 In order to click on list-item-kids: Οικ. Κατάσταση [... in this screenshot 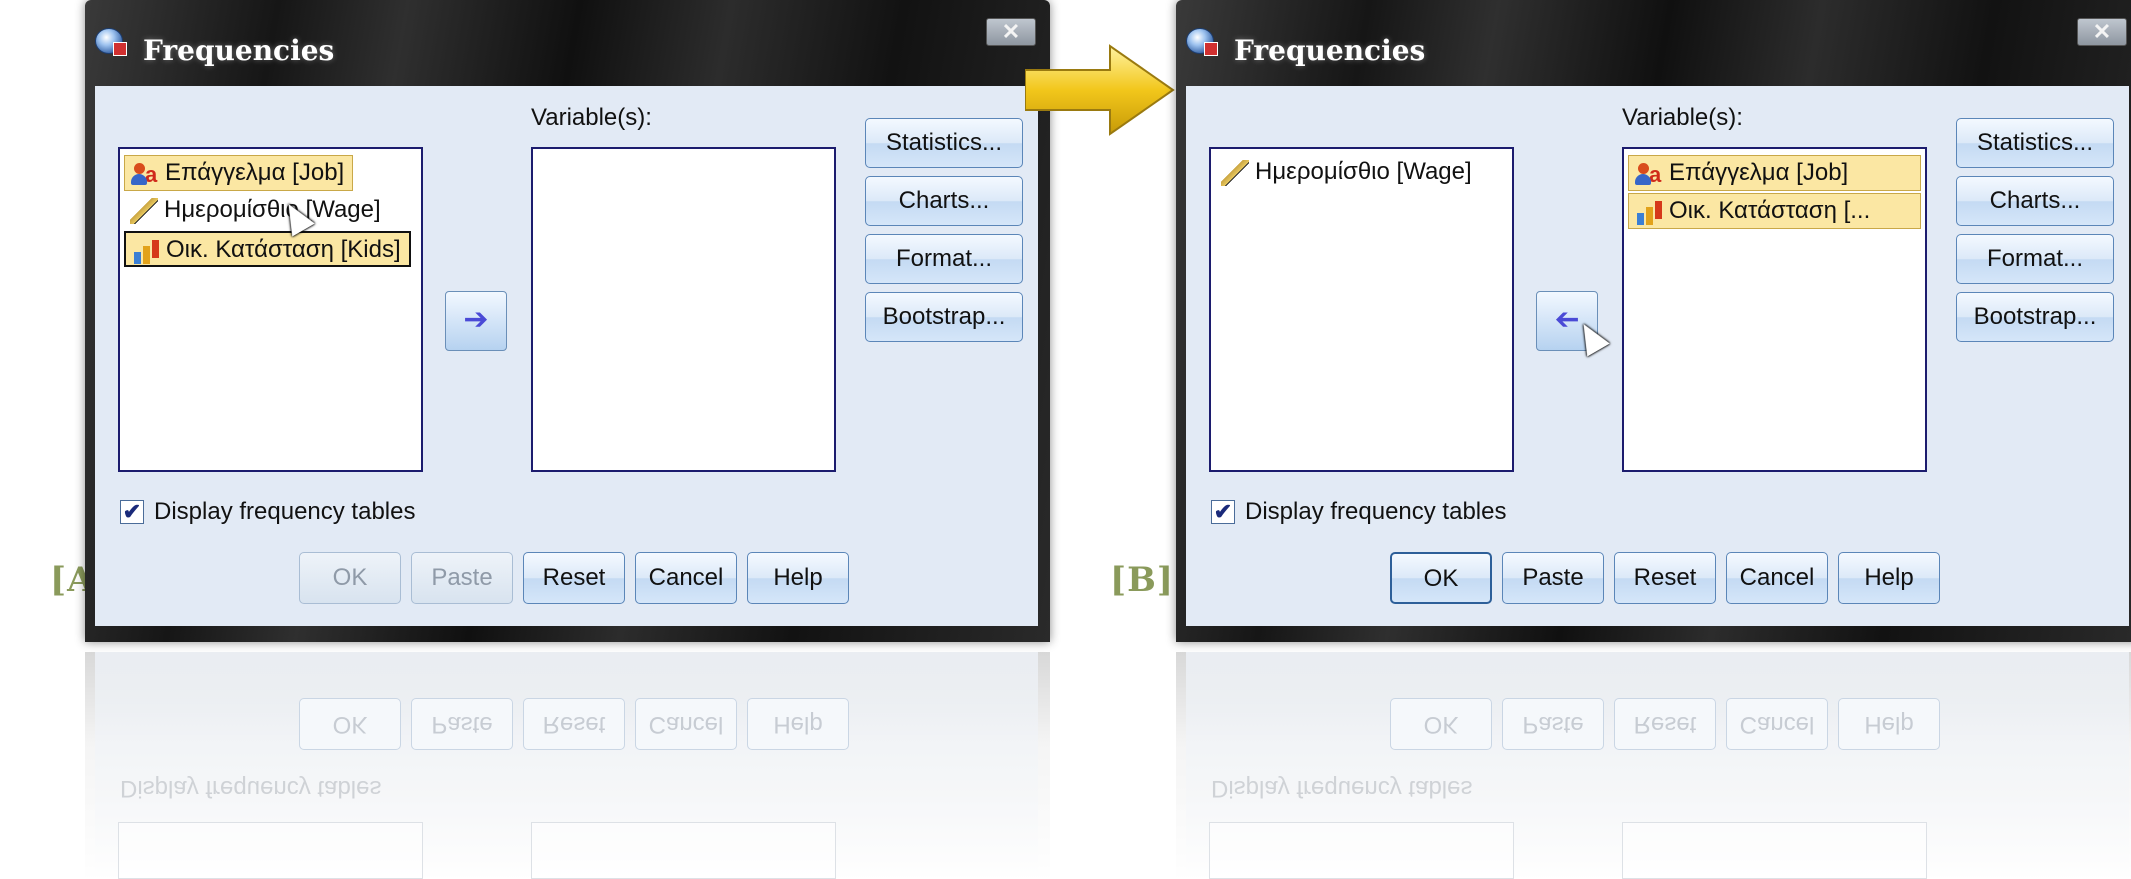, I will do `click(1774, 211)`.